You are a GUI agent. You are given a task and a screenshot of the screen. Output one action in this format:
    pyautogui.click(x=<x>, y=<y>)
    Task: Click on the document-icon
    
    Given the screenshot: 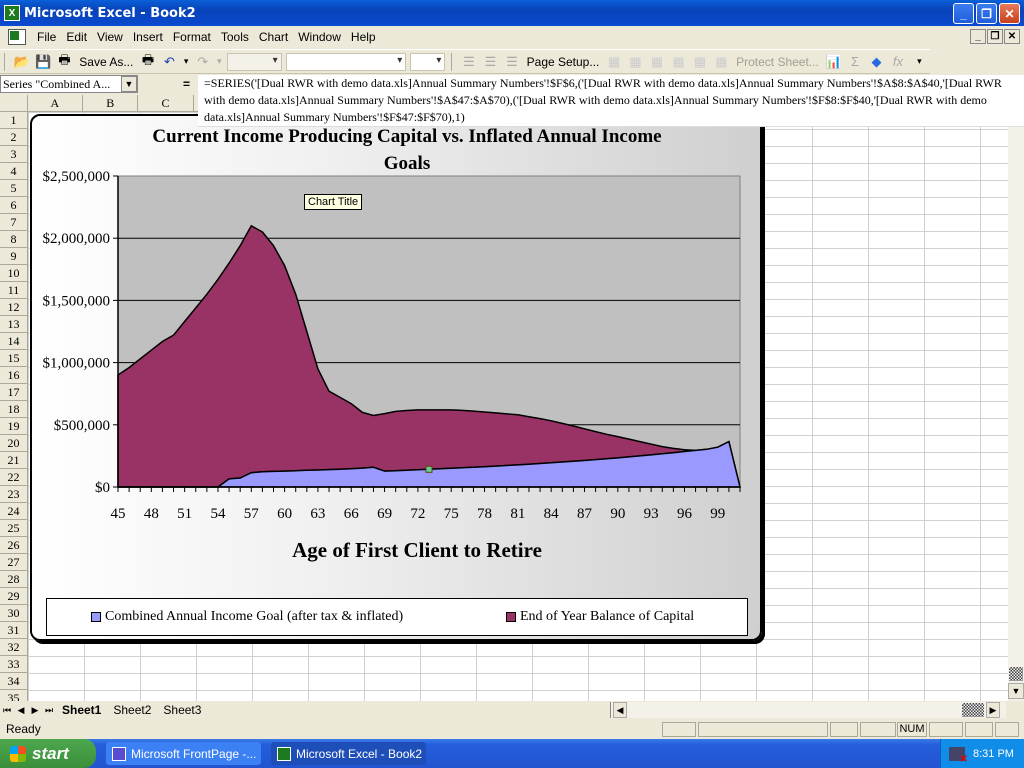 What is the action you would take?
    pyautogui.click(x=17, y=37)
    